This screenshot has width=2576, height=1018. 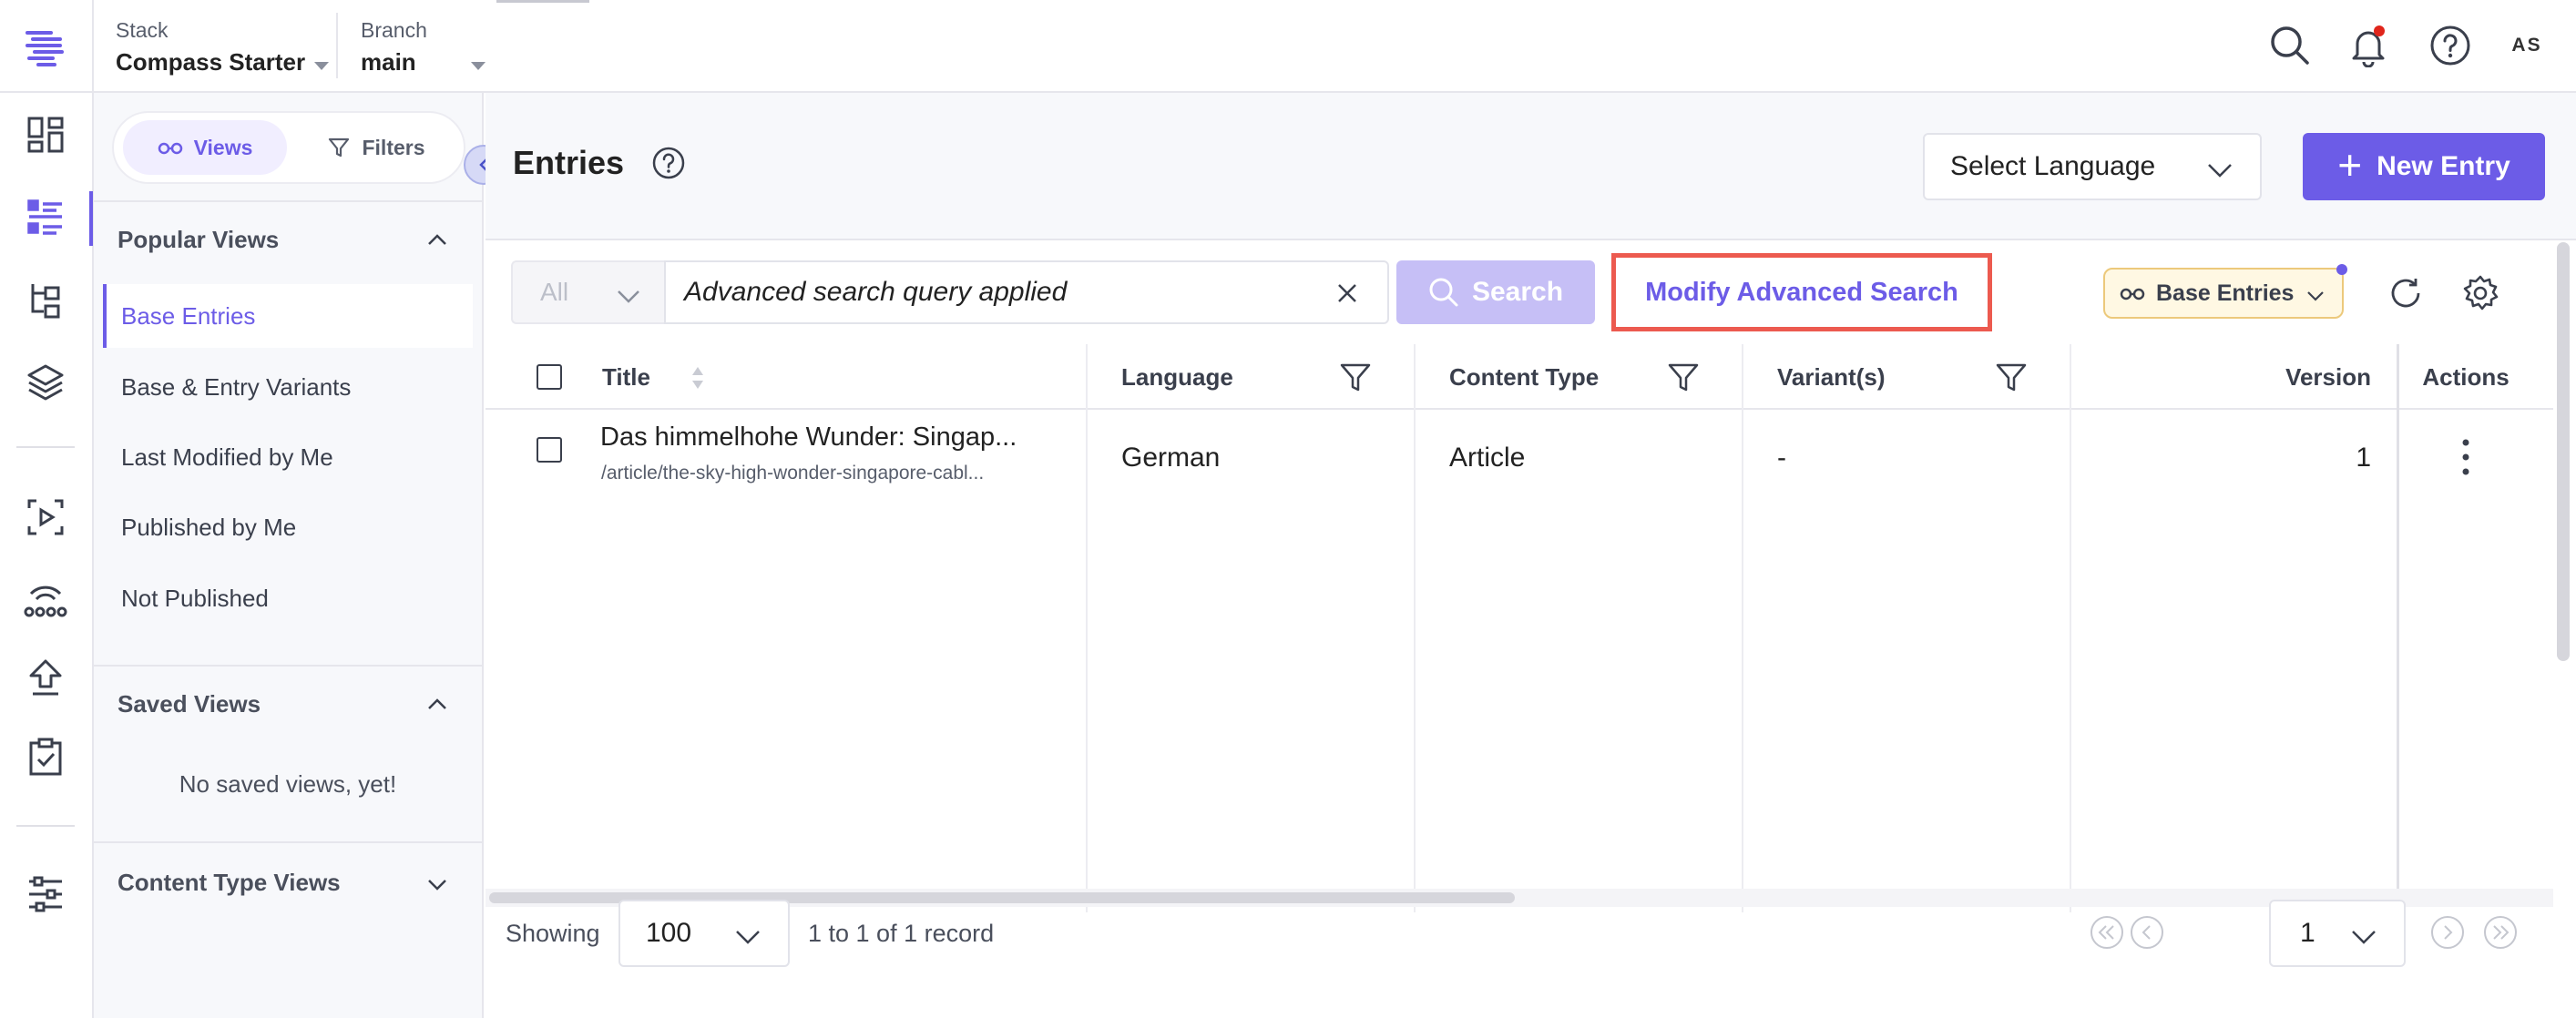 What do you see at coordinates (2368, 45) in the screenshot?
I see `bell-icon` at bounding box center [2368, 45].